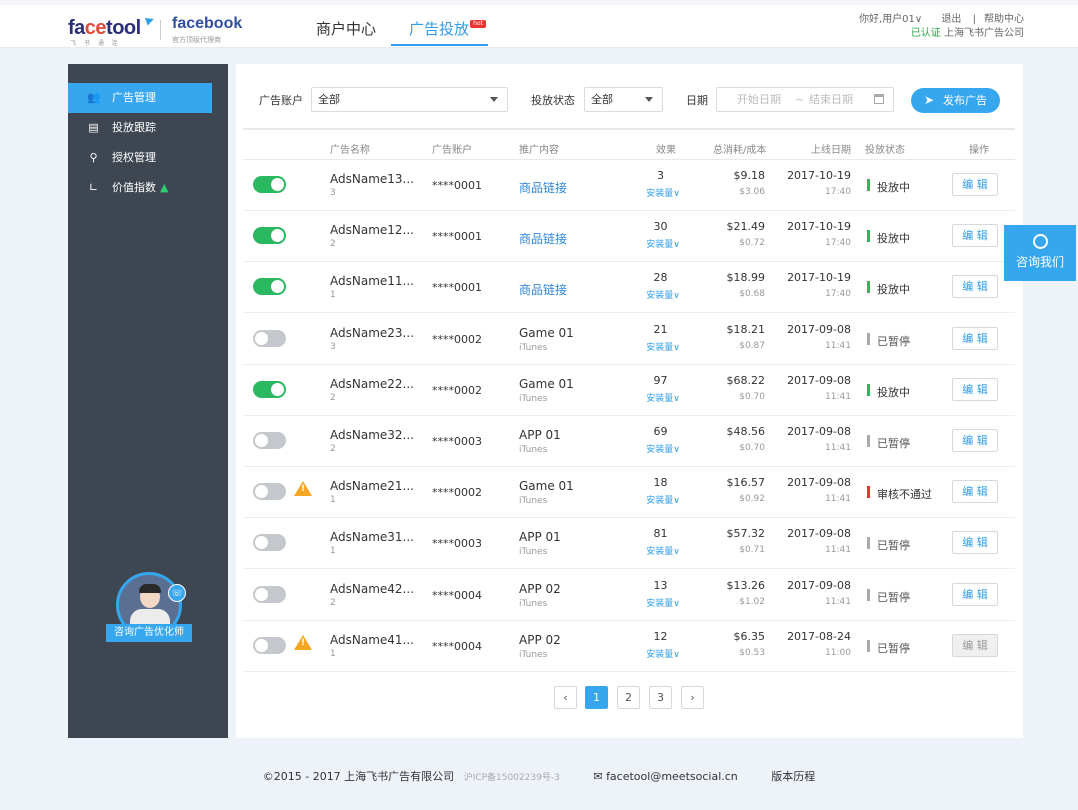 The height and width of the screenshot is (810, 1078). I want to click on effect-value: 13, so click(660, 585).